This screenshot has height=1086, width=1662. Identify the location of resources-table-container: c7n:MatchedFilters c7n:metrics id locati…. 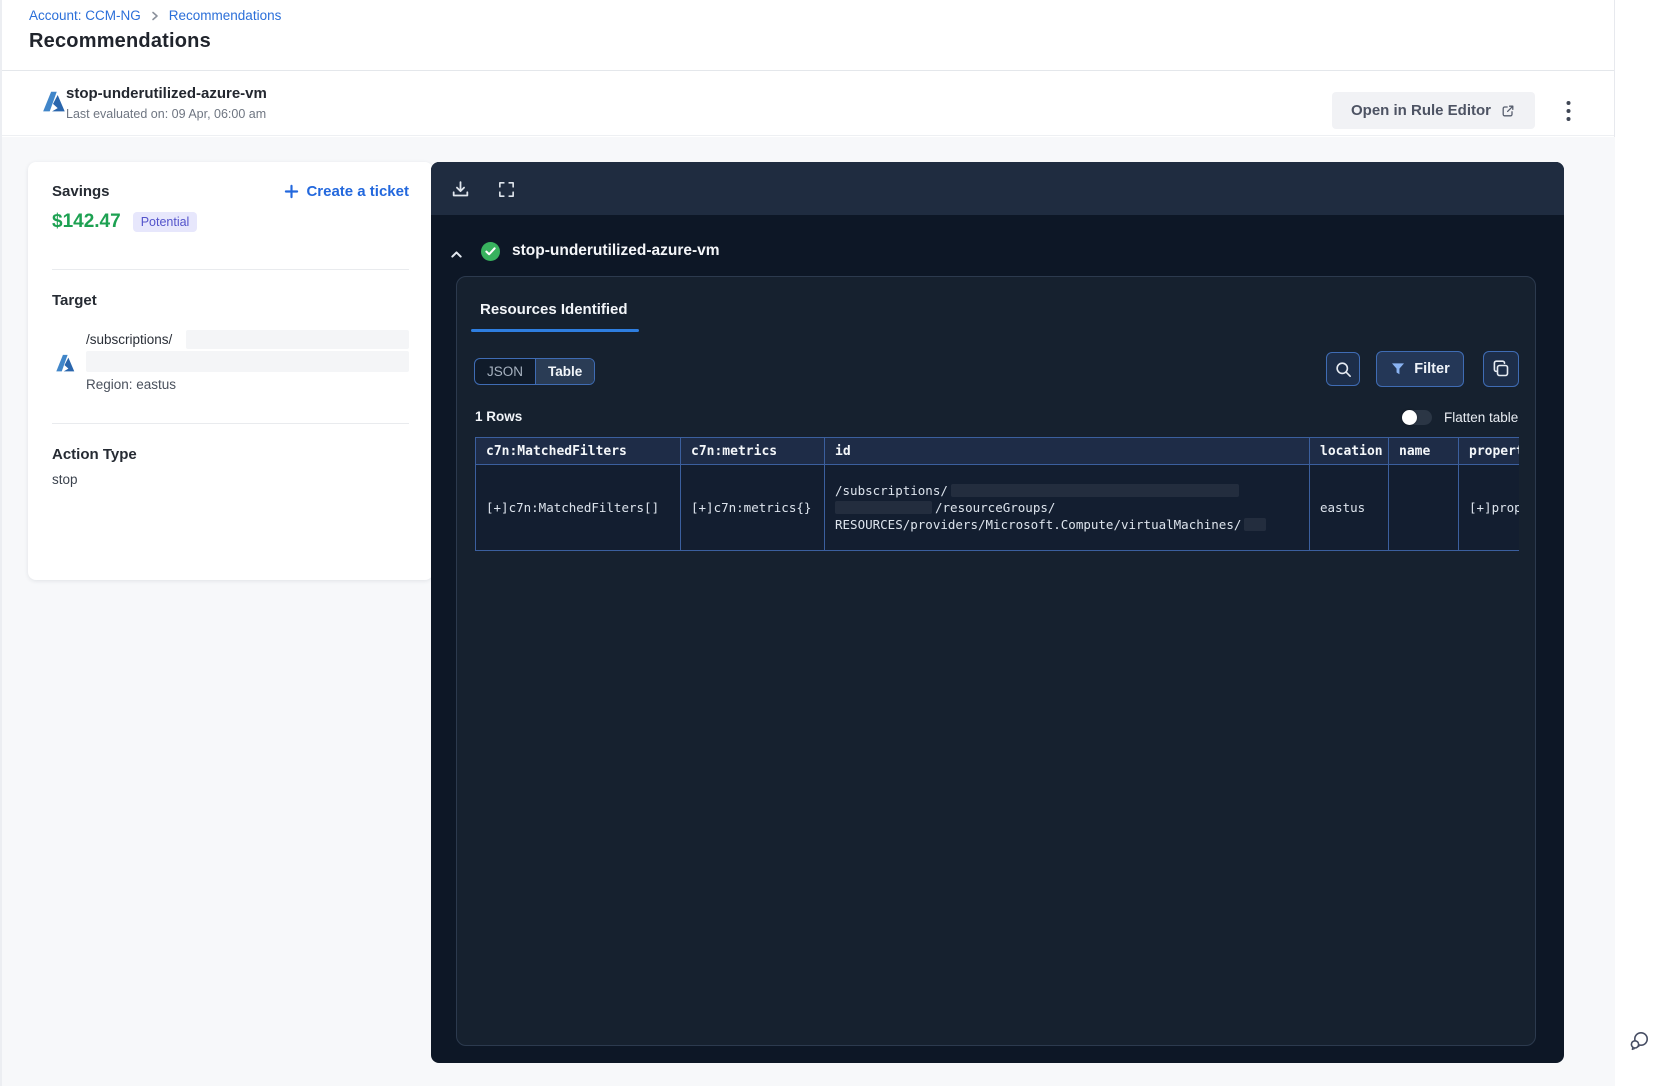
(997, 494).